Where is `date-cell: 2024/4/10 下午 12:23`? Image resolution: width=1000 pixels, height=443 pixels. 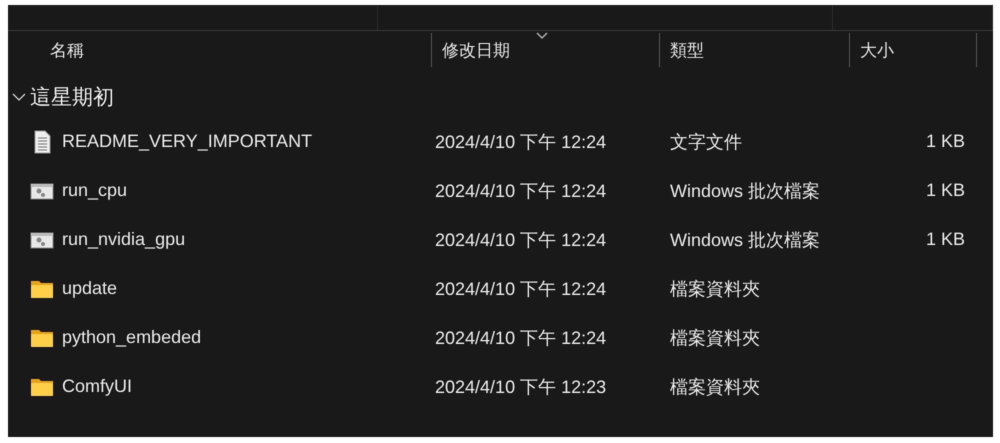 date-cell: 2024/4/10 下午 12:23 is located at coordinates (520, 386).